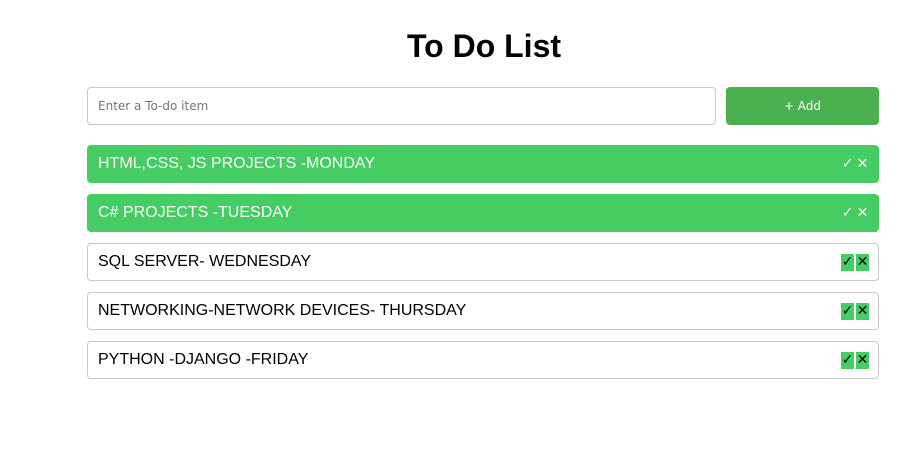 Image resolution: width=921 pixels, height=470 pixels. Describe the element at coordinates (483, 213) in the screenshot. I see `todo-item: C# PROJECTS -TUESDAY ✓ ✕` at that location.